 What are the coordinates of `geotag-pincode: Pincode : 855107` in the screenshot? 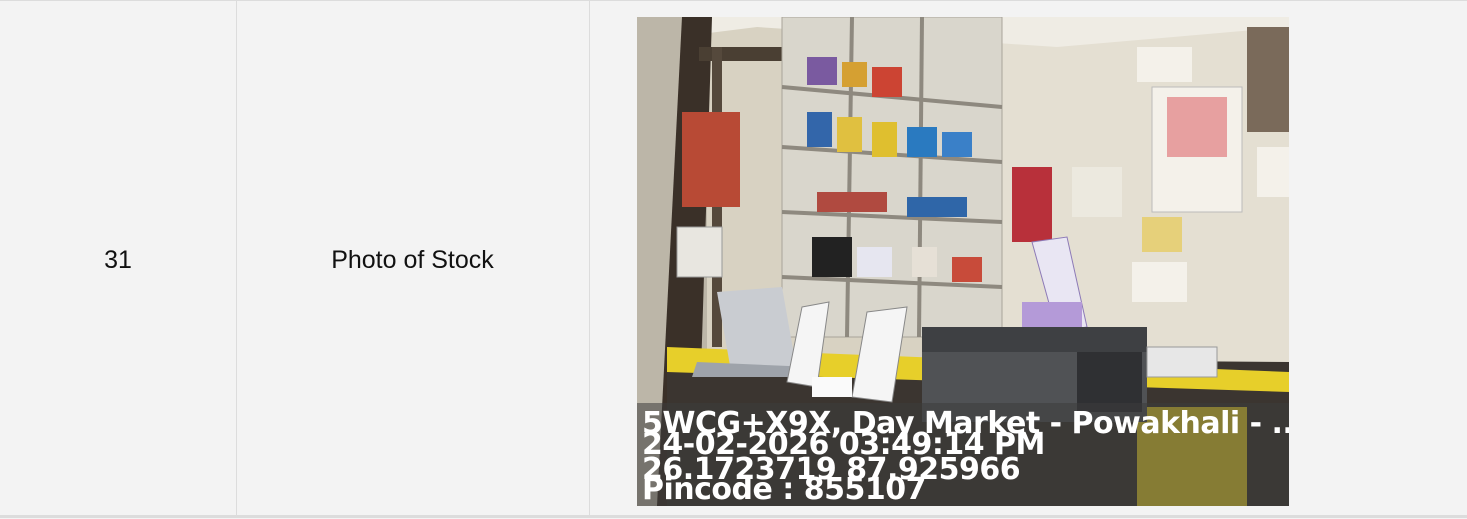 It's located at (784, 489).